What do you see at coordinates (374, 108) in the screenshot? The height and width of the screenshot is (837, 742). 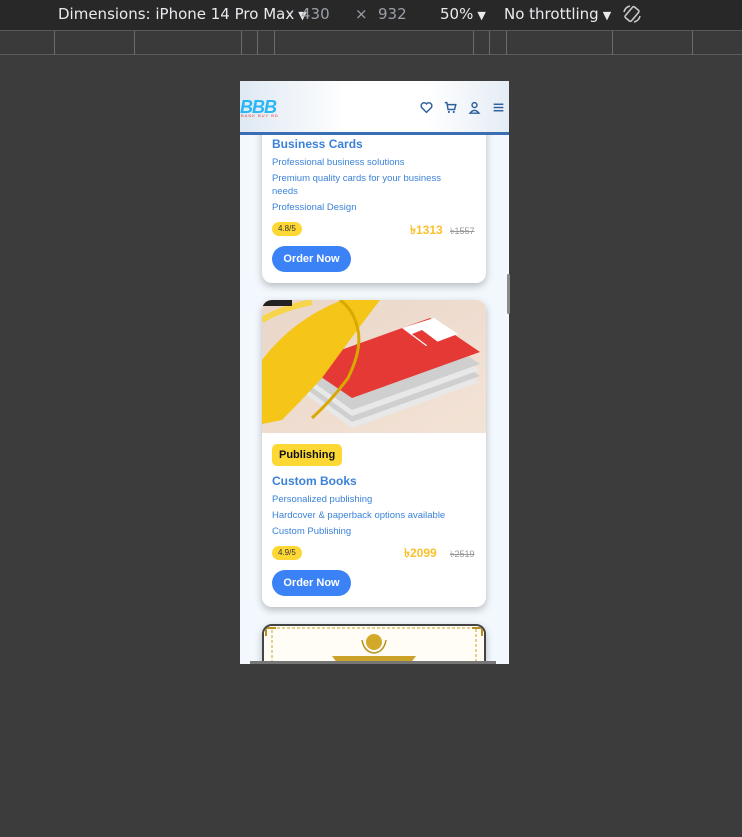 I see `site-header: BBB BANK BUY BD` at bounding box center [374, 108].